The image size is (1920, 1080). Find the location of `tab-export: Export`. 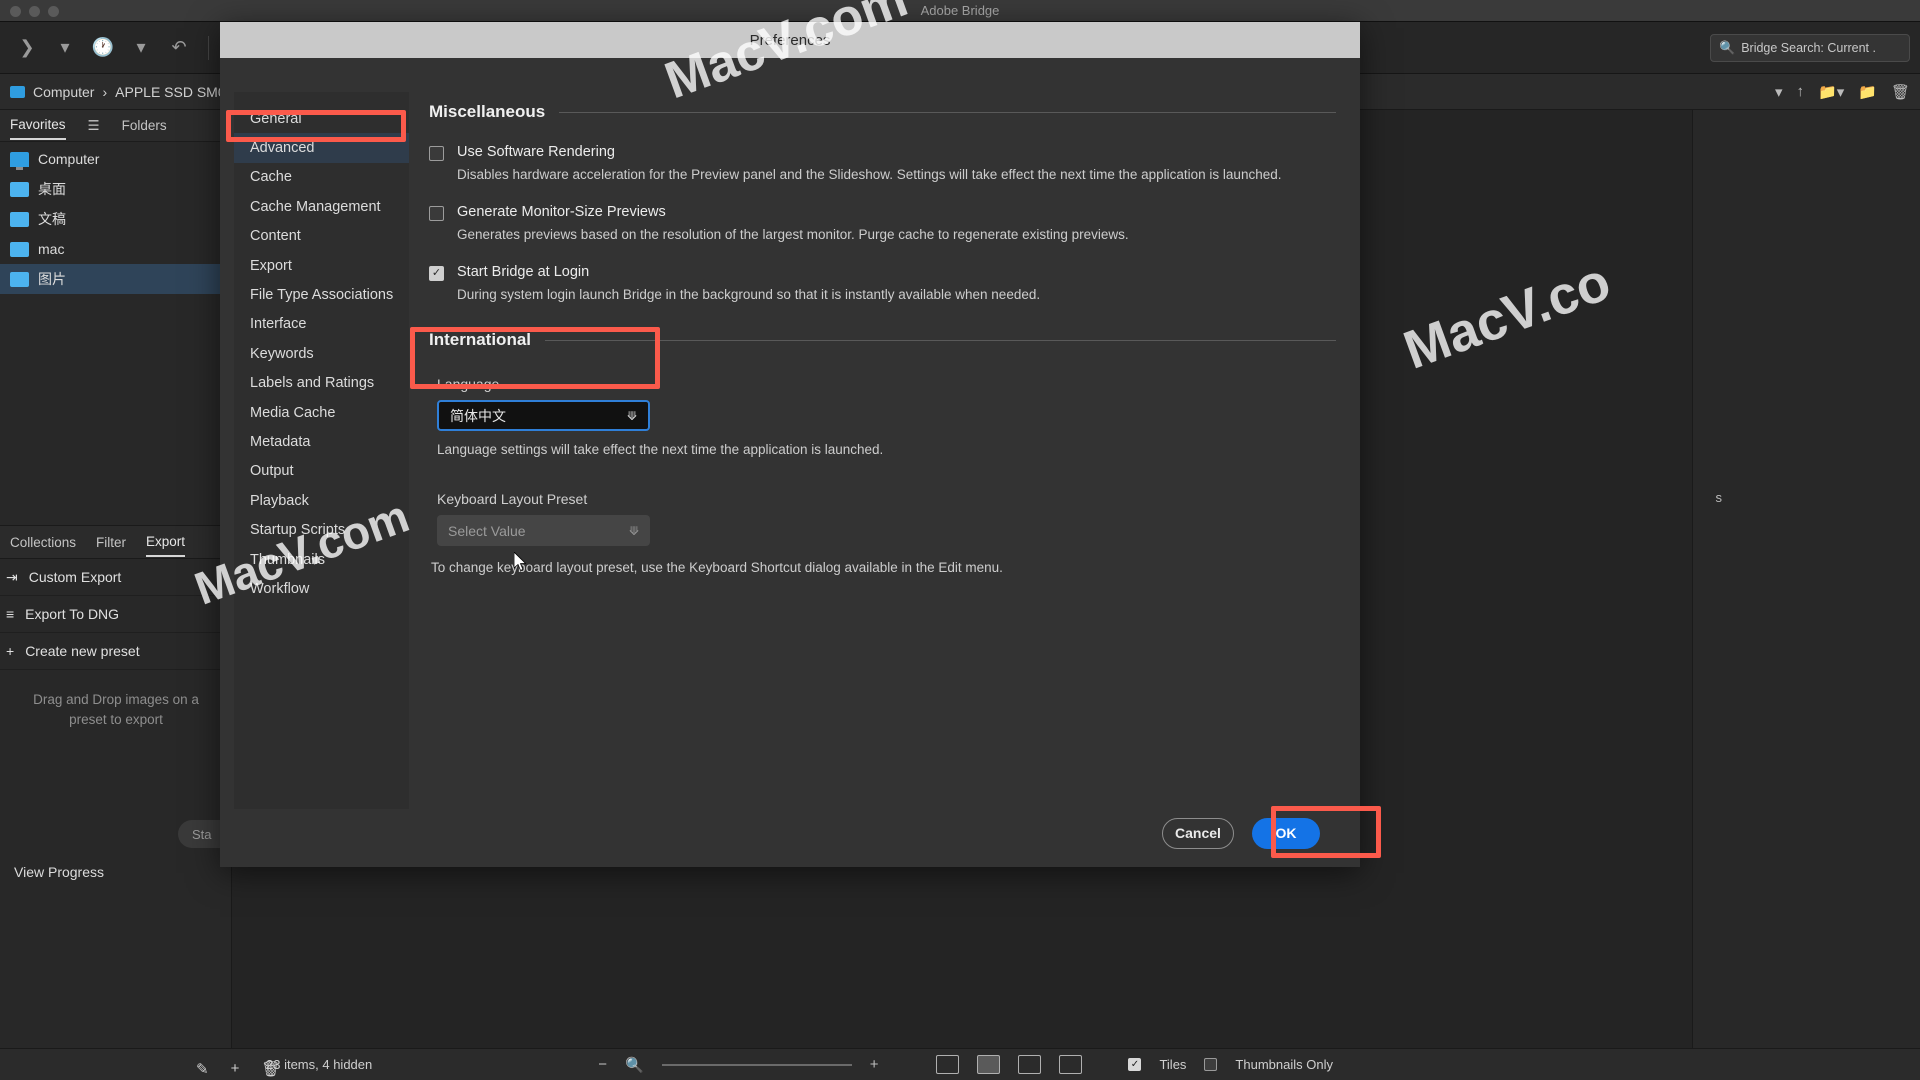

tab-export: Export is located at coordinates (166, 542).